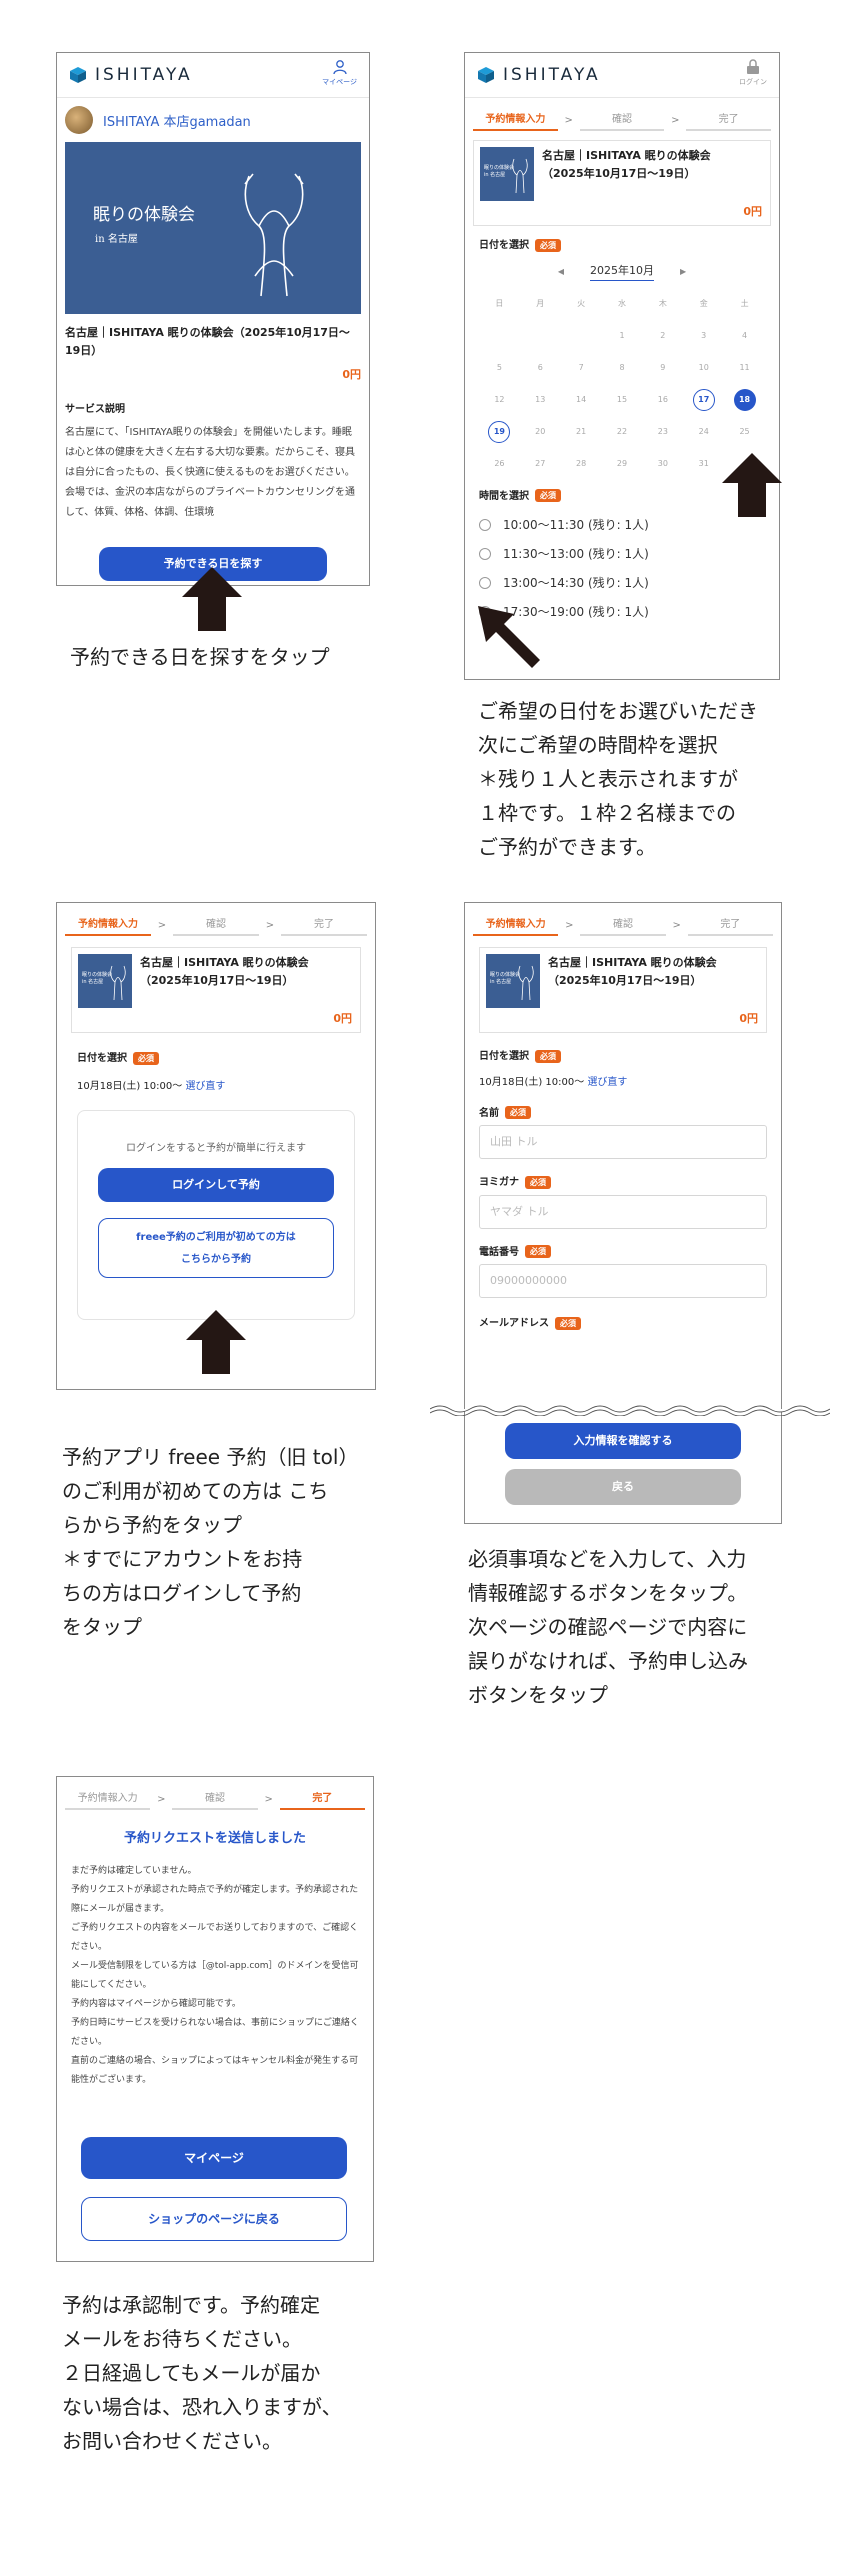  I want to click on weekday-label: 火, so click(581, 303).